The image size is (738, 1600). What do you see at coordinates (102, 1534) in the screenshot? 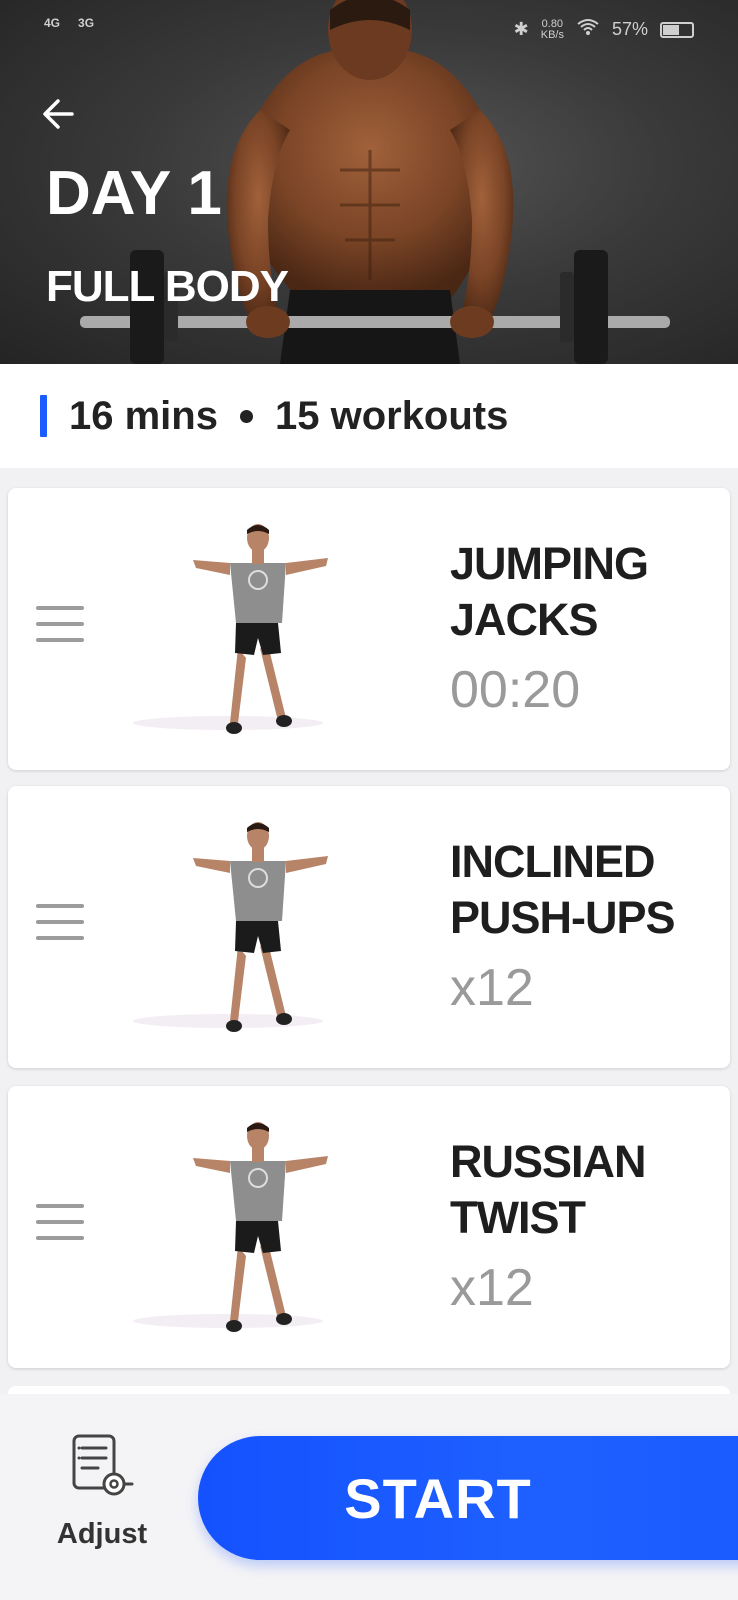
I see `adjust-label: Adjust` at bounding box center [102, 1534].